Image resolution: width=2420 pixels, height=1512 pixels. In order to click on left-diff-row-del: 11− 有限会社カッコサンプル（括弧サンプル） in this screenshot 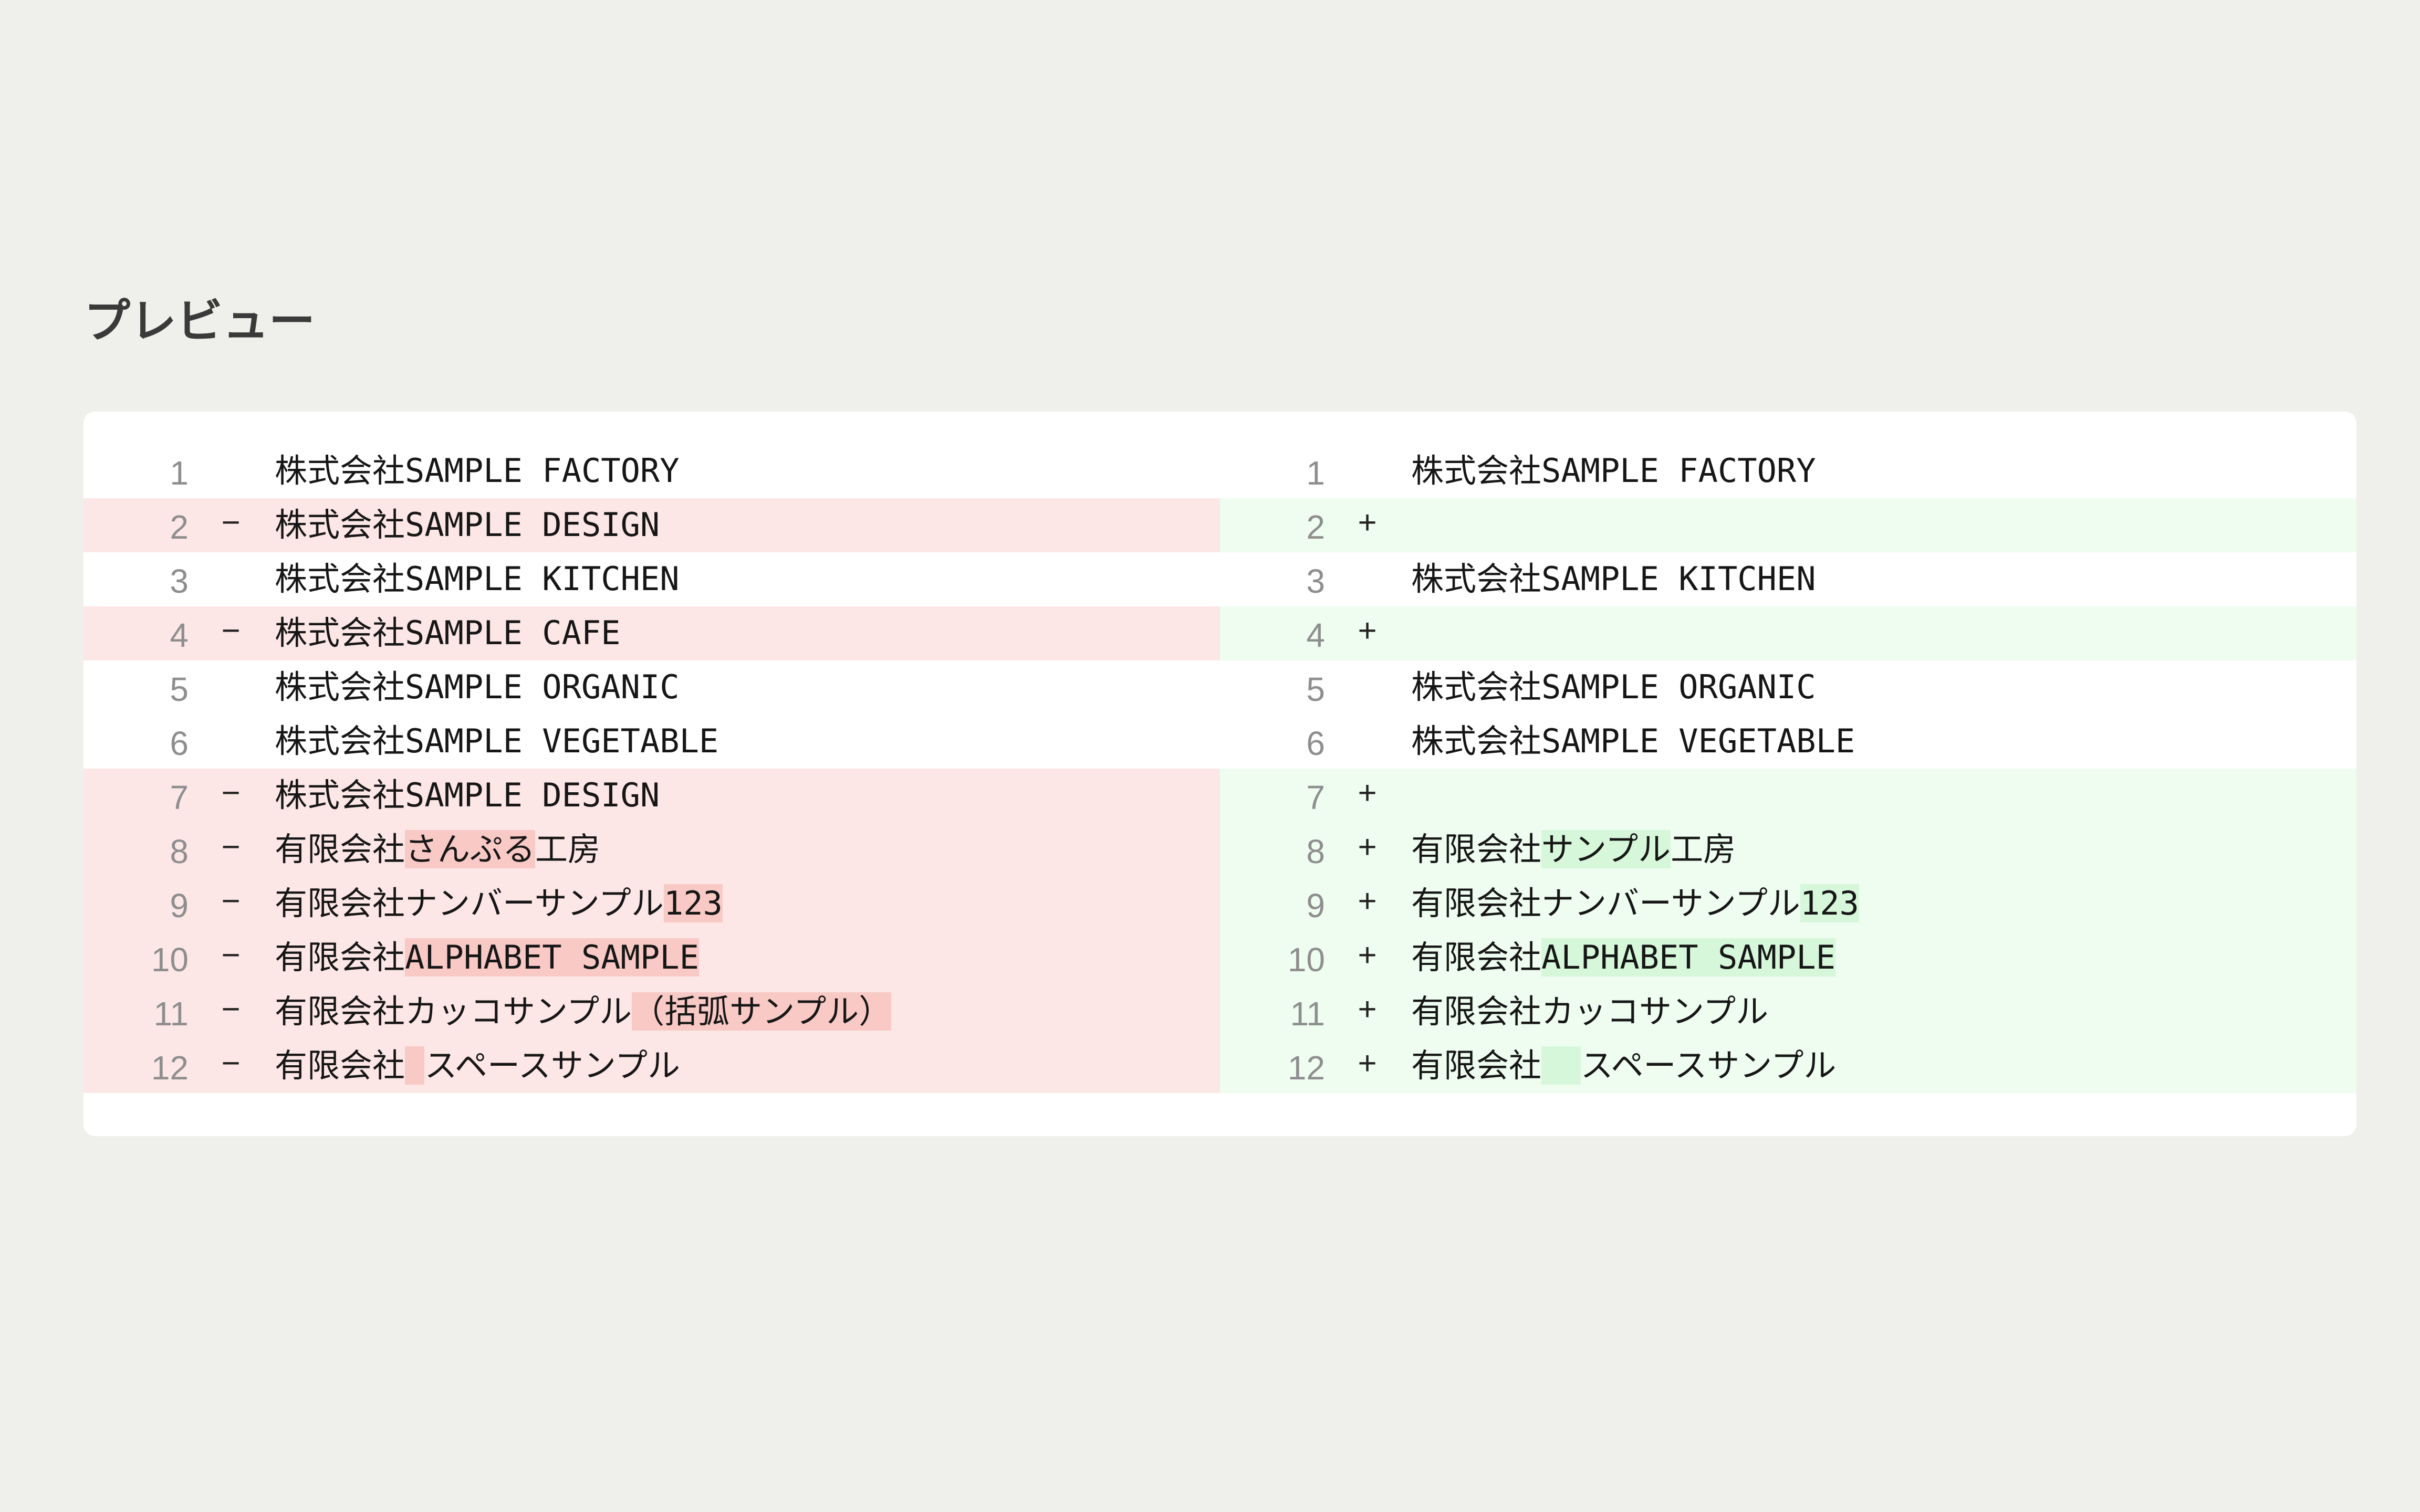, I will do `click(652, 1012)`.